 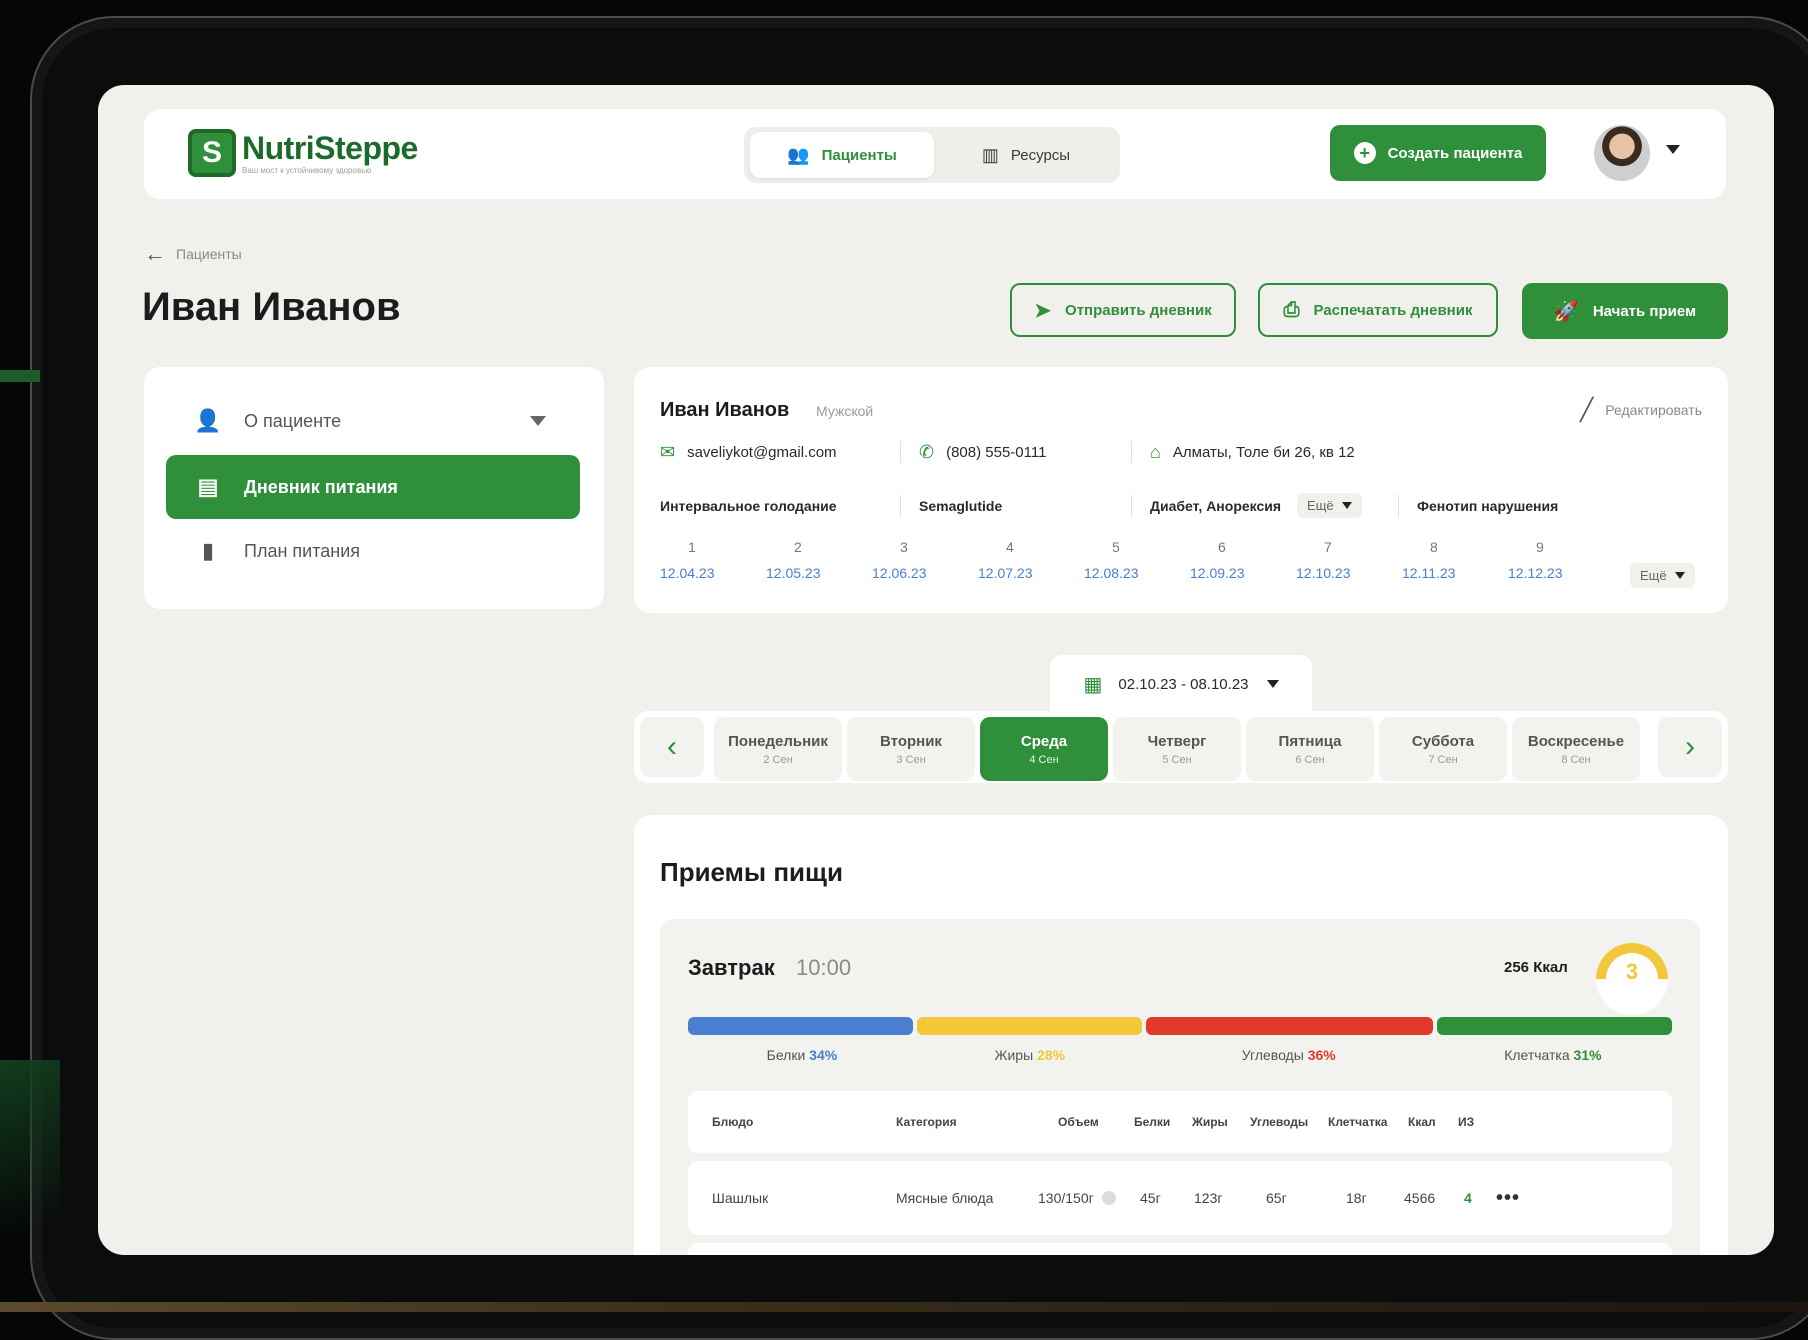 I want to click on backdrop-accent, so click(x=20, y=376).